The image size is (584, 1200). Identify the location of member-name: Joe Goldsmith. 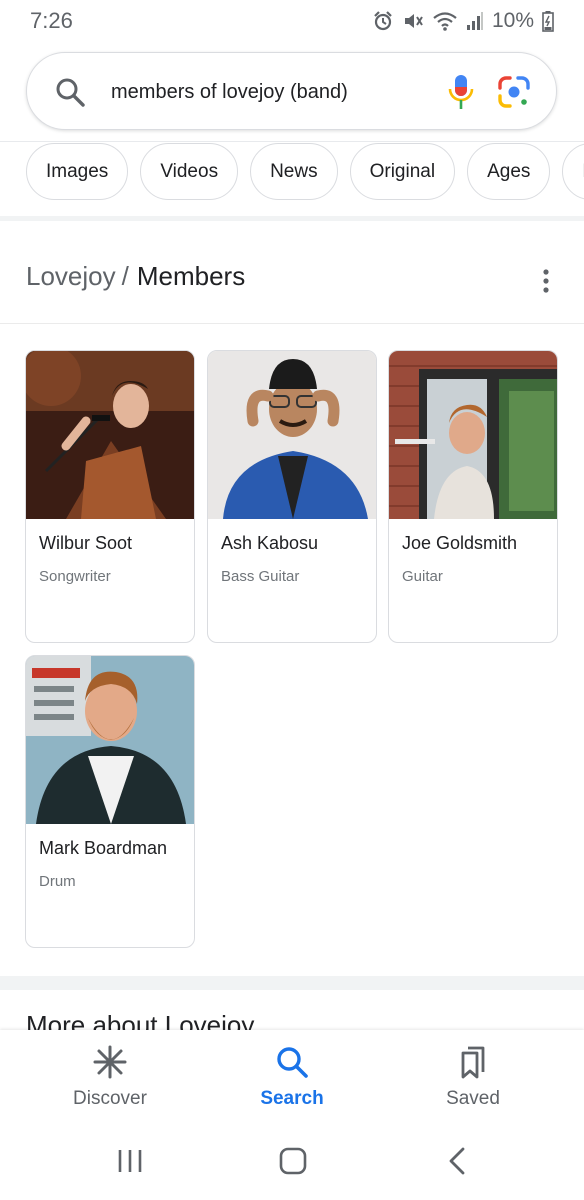
(460, 543).